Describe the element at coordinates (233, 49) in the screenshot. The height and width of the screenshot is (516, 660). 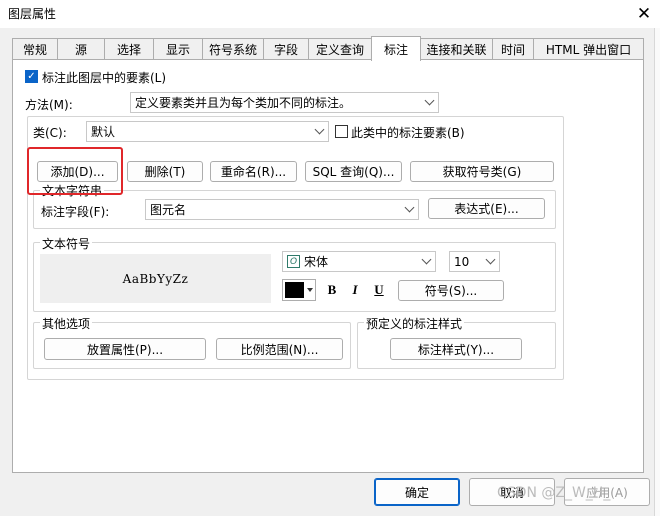
I see `tab-symbology: 符号系统` at that location.